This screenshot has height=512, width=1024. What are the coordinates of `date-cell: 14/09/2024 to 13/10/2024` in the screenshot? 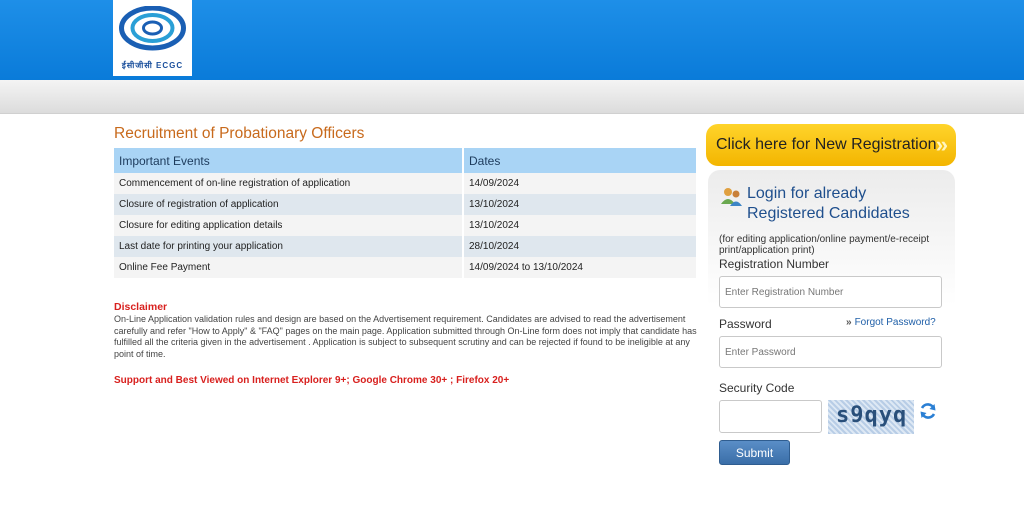 It's located at (580, 267).